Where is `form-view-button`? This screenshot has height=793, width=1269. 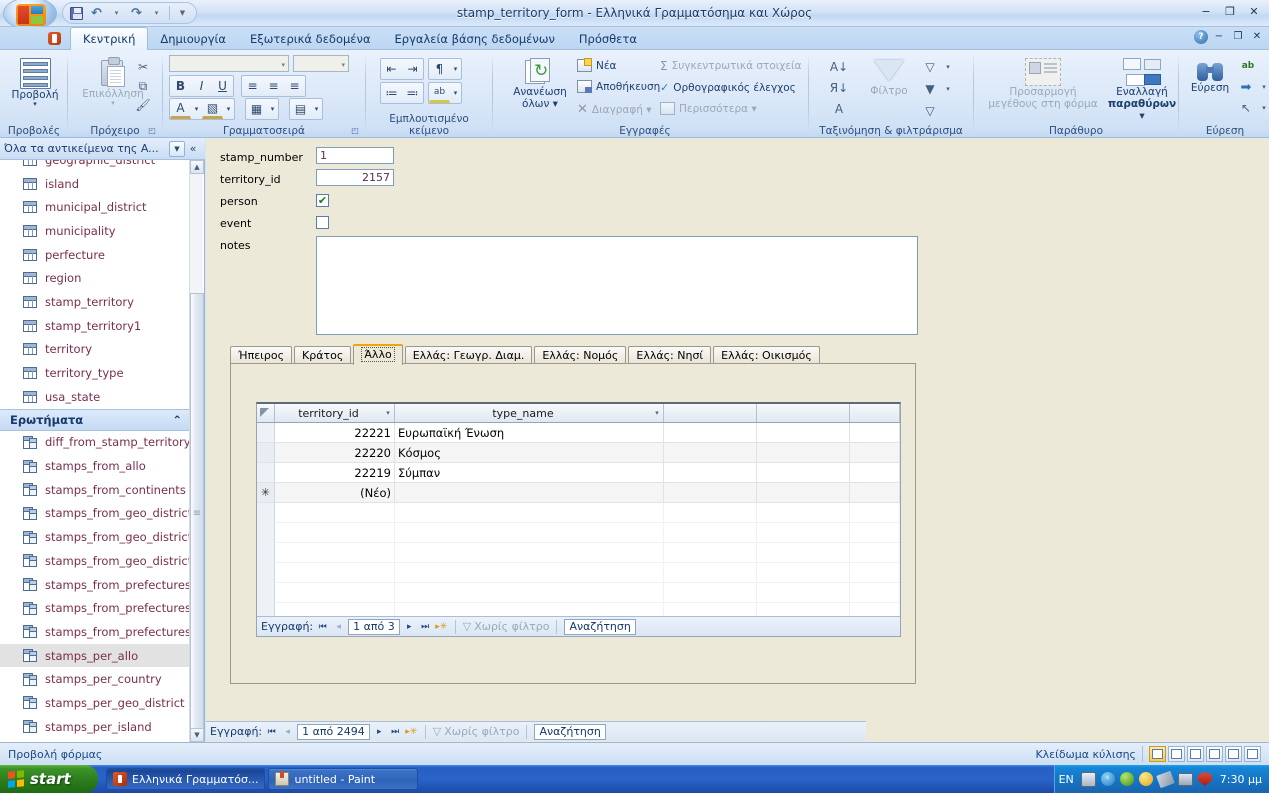 form-view-button is located at coordinates (1157, 754).